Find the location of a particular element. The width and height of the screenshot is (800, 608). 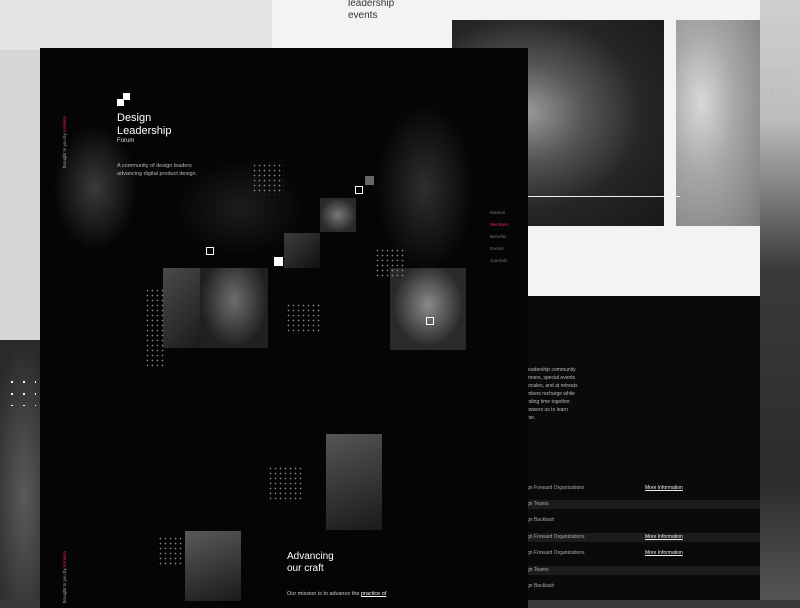

vertical-credit-bottom: brought to you by InVision is located at coordinates (64, 577).